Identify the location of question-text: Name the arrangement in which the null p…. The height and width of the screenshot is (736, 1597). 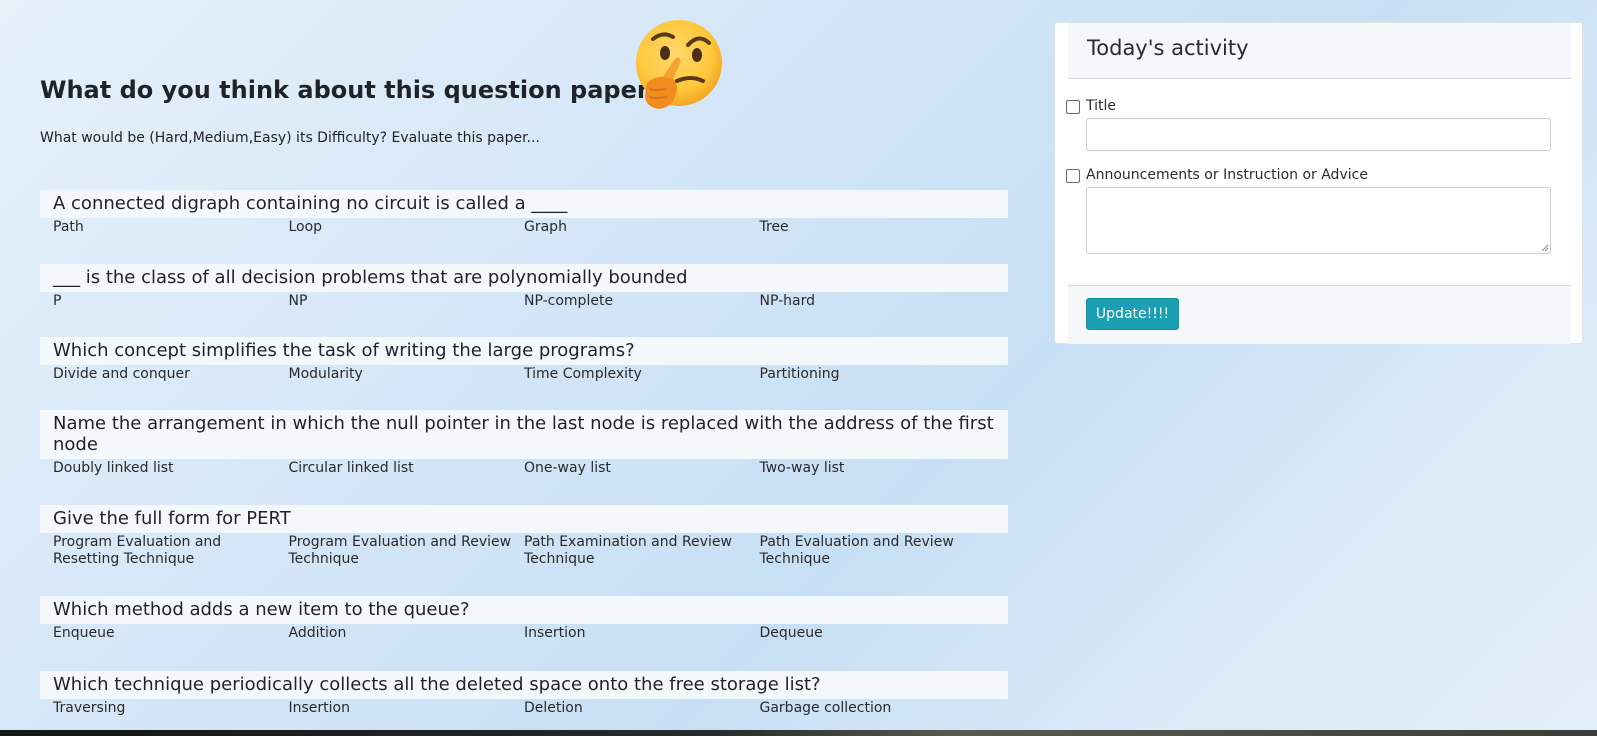
(524, 434).